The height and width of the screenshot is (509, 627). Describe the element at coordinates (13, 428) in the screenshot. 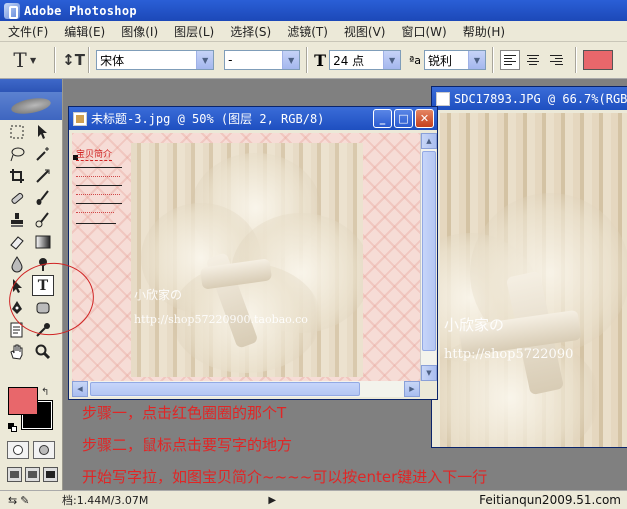

I see `default-colors-icon` at that location.